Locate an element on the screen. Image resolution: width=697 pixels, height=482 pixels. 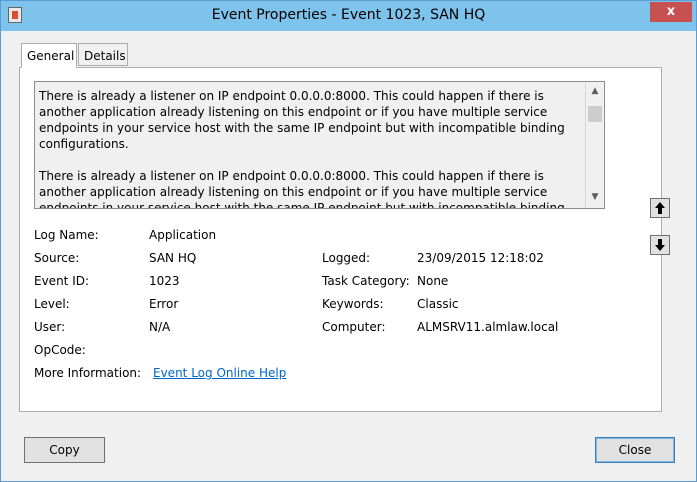
computer-label: Computer: is located at coordinates (354, 327).